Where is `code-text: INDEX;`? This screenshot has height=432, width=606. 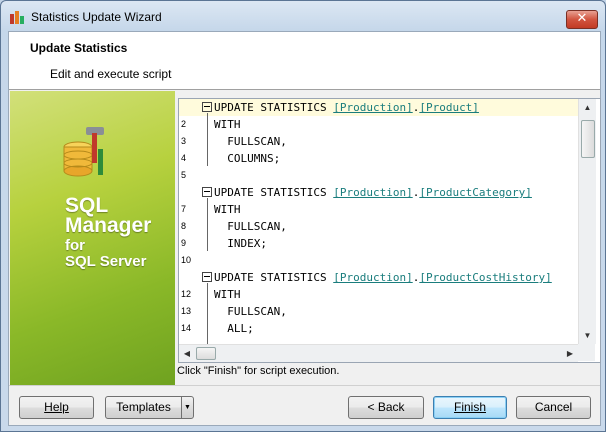 code-text: INDEX; is located at coordinates (240, 243).